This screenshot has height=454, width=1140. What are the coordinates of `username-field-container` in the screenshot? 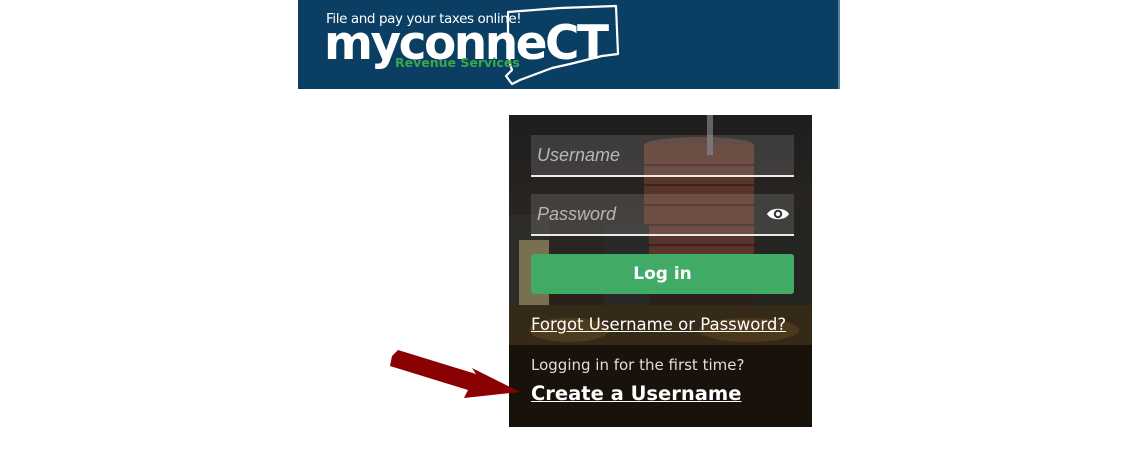 It's located at (662, 156).